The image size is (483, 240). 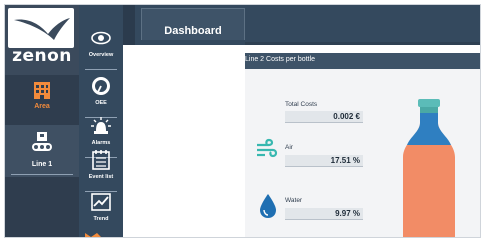 What do you see at coordinates (362, 43) in the screenshot?
I see `header-strip` at bounding box center [362, 43].